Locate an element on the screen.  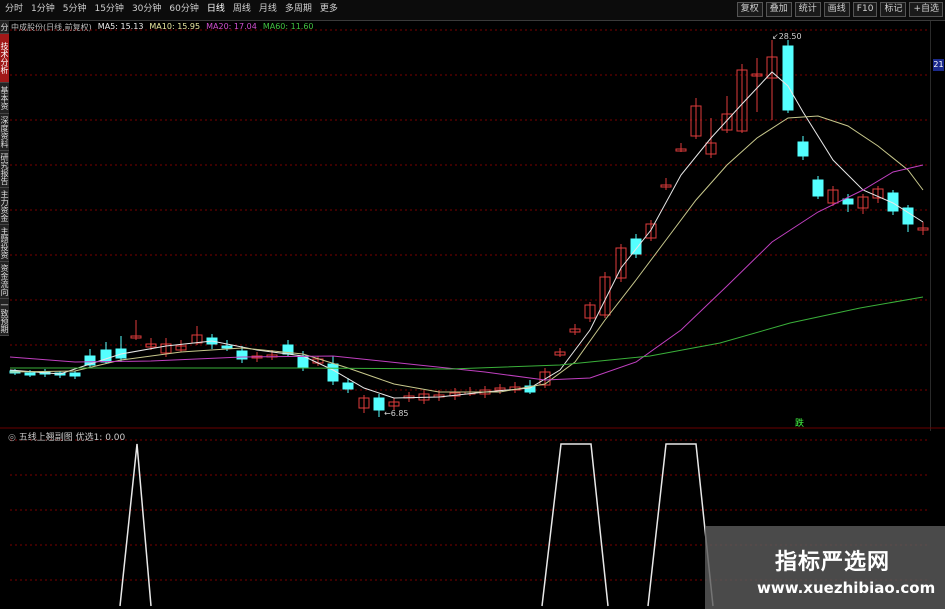
low-price-value: 6.85 is located at coordinates (399, 413).